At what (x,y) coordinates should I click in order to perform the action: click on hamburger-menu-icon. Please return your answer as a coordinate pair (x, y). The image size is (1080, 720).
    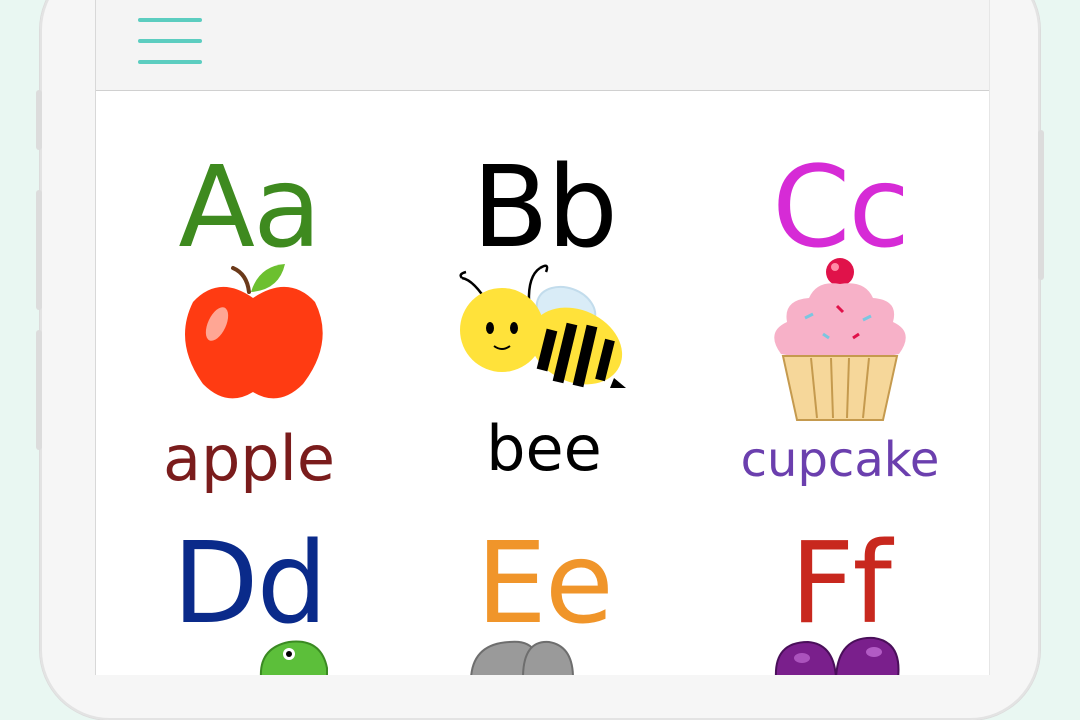
    Looking at the image, I should click on (170, 41).